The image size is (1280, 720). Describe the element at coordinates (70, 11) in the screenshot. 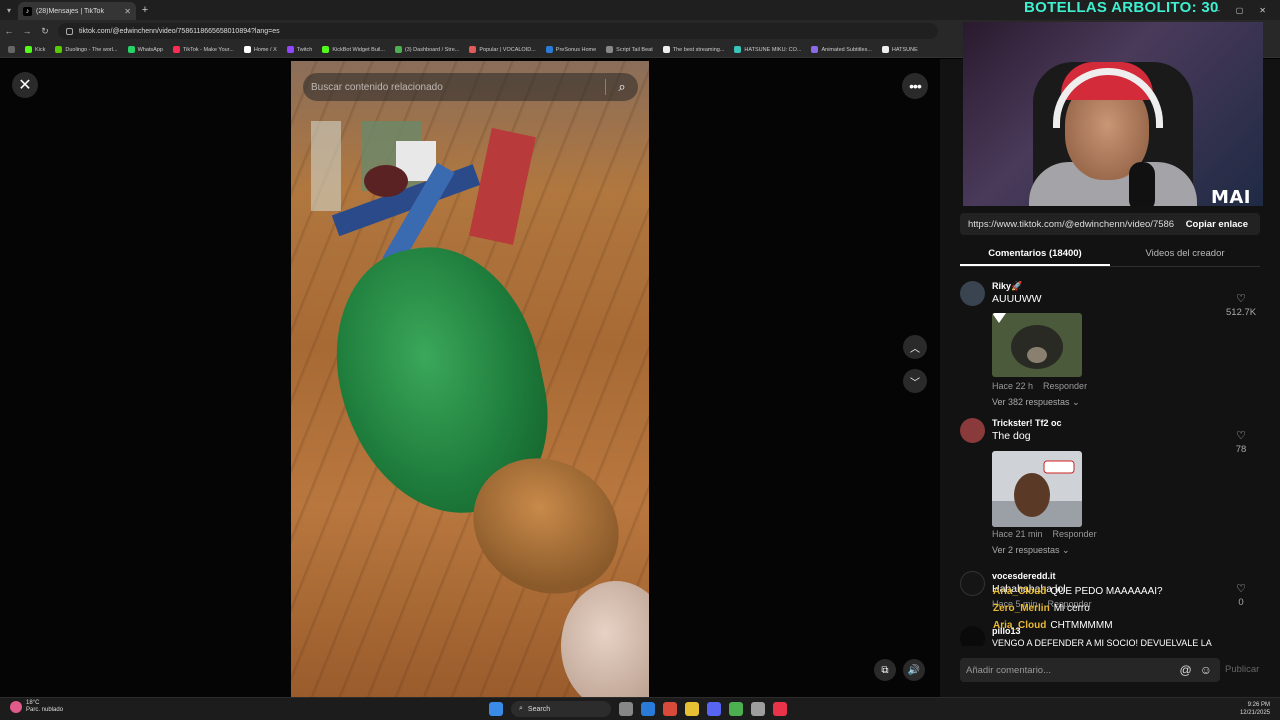

I see `tab-title: (28)Mensajes | TikTok` at that location.